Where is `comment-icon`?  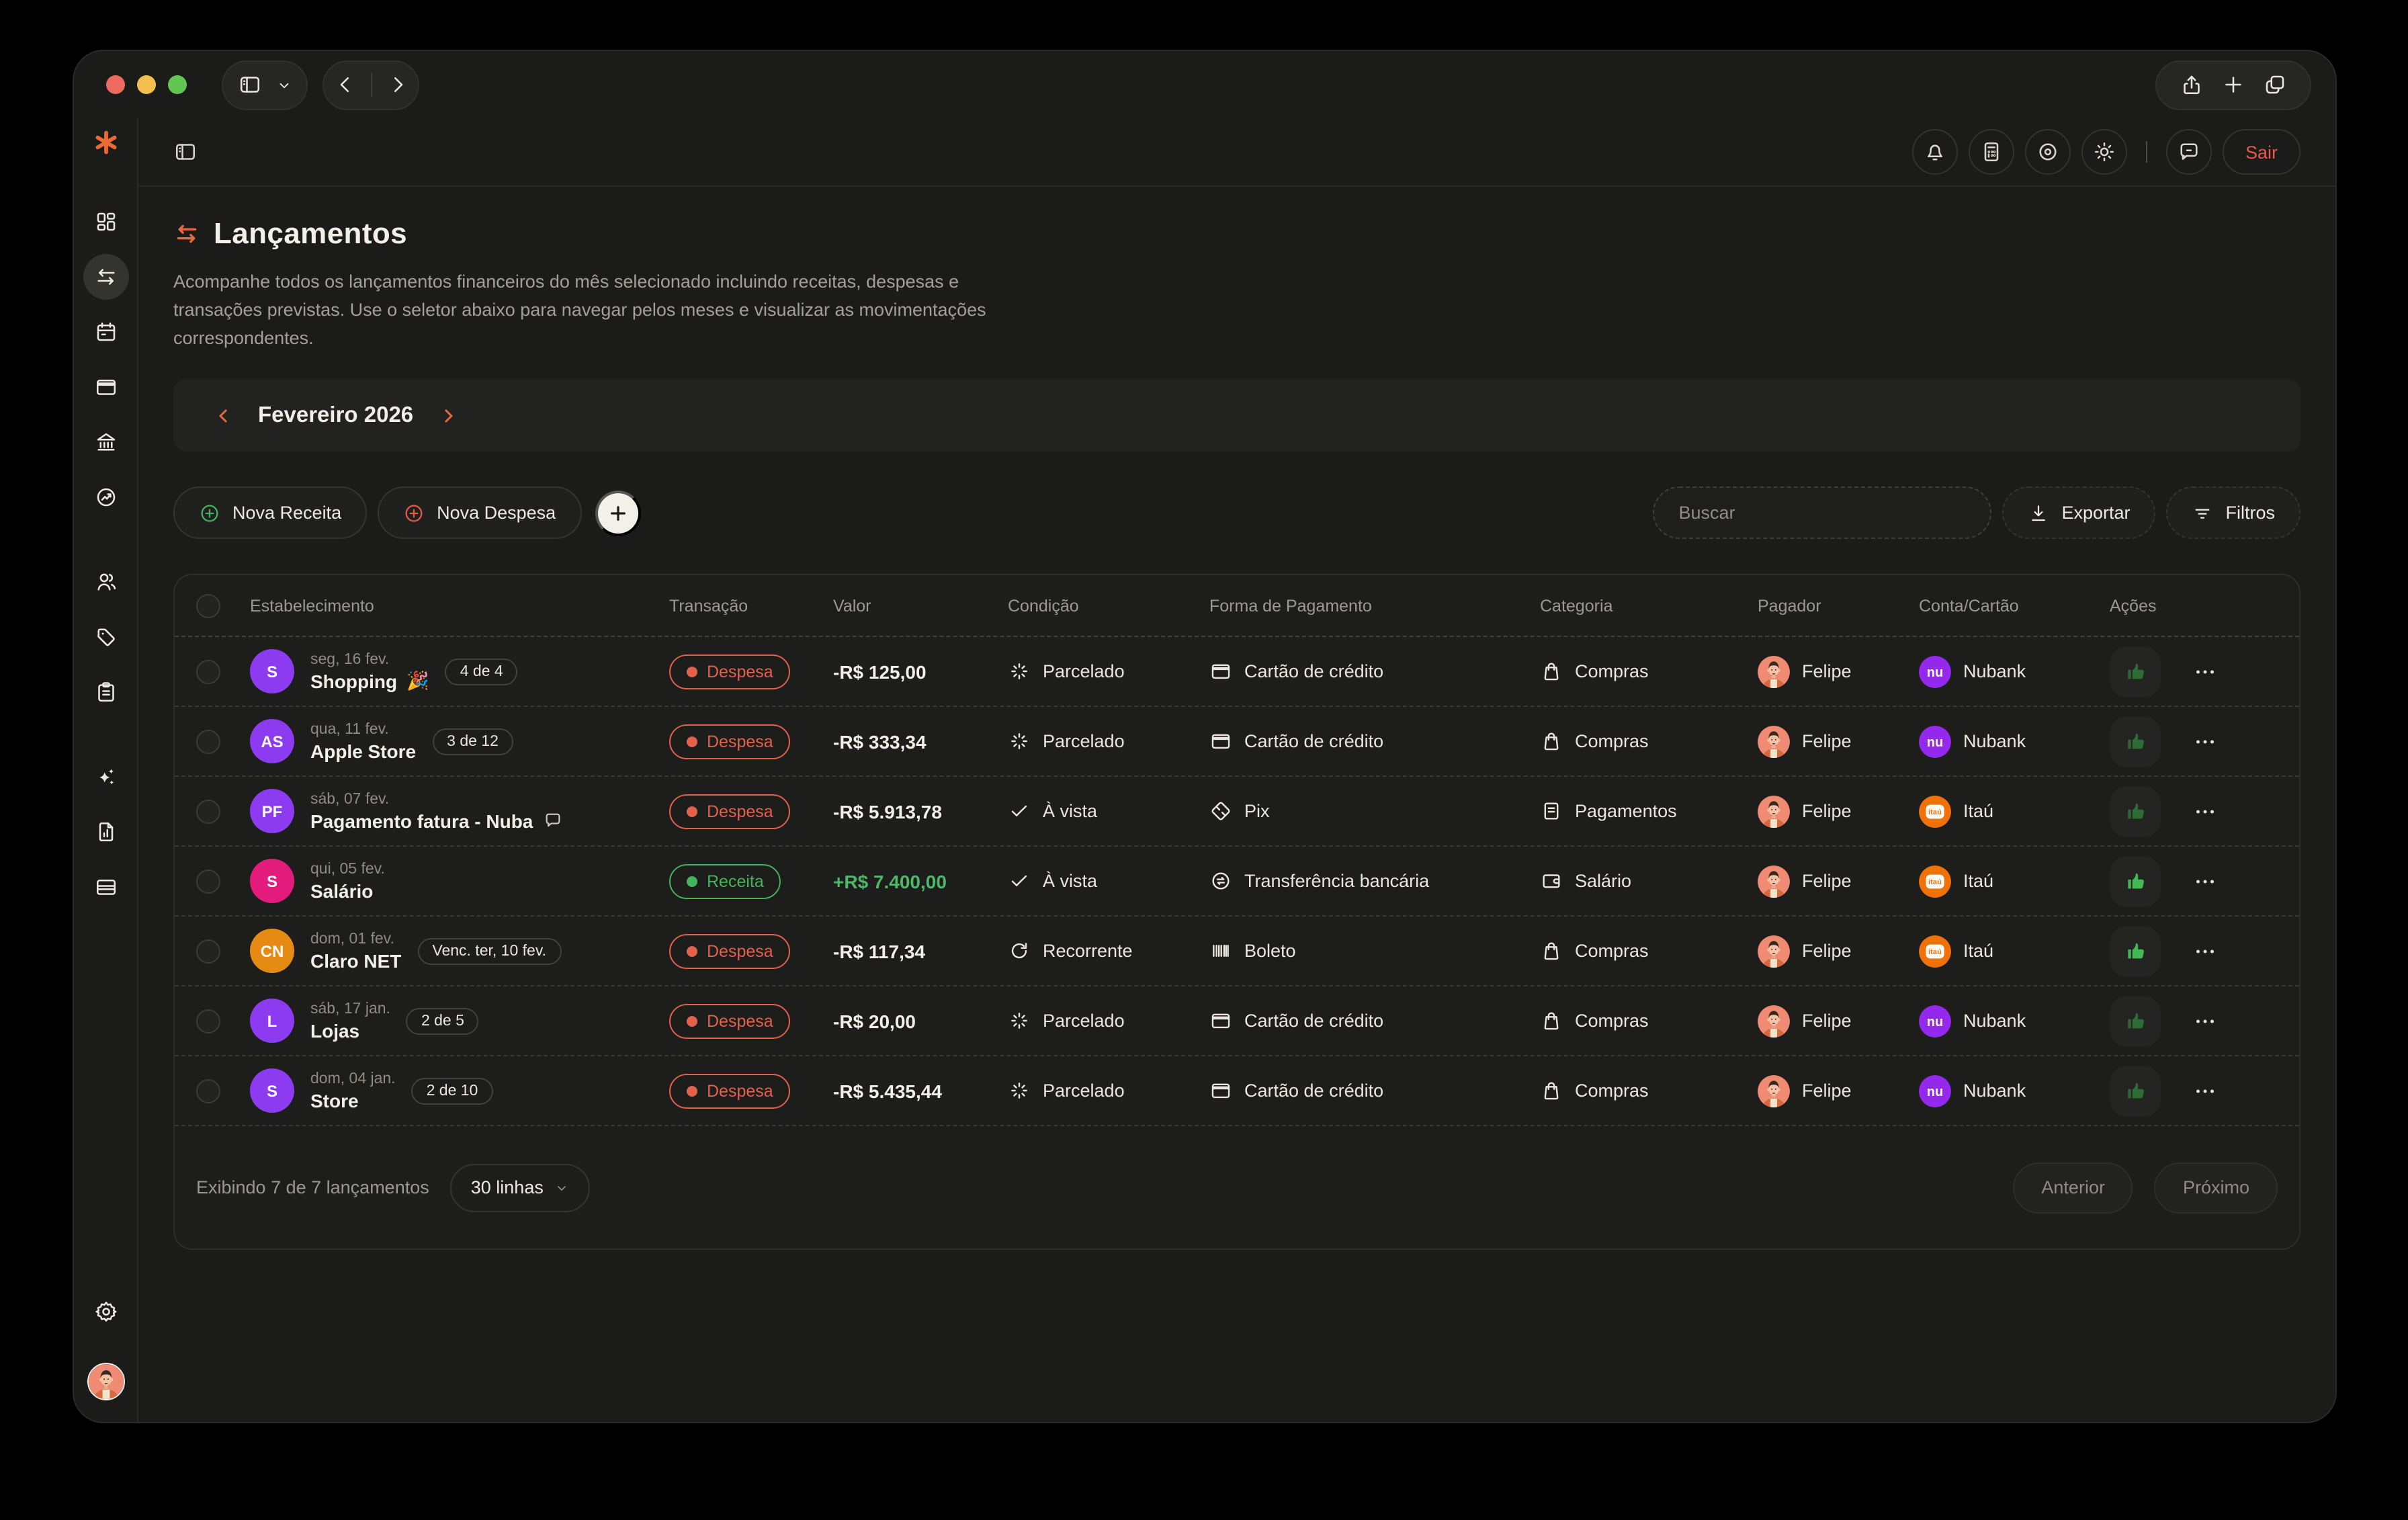 comment-icon is located at coordinates (552, 820).